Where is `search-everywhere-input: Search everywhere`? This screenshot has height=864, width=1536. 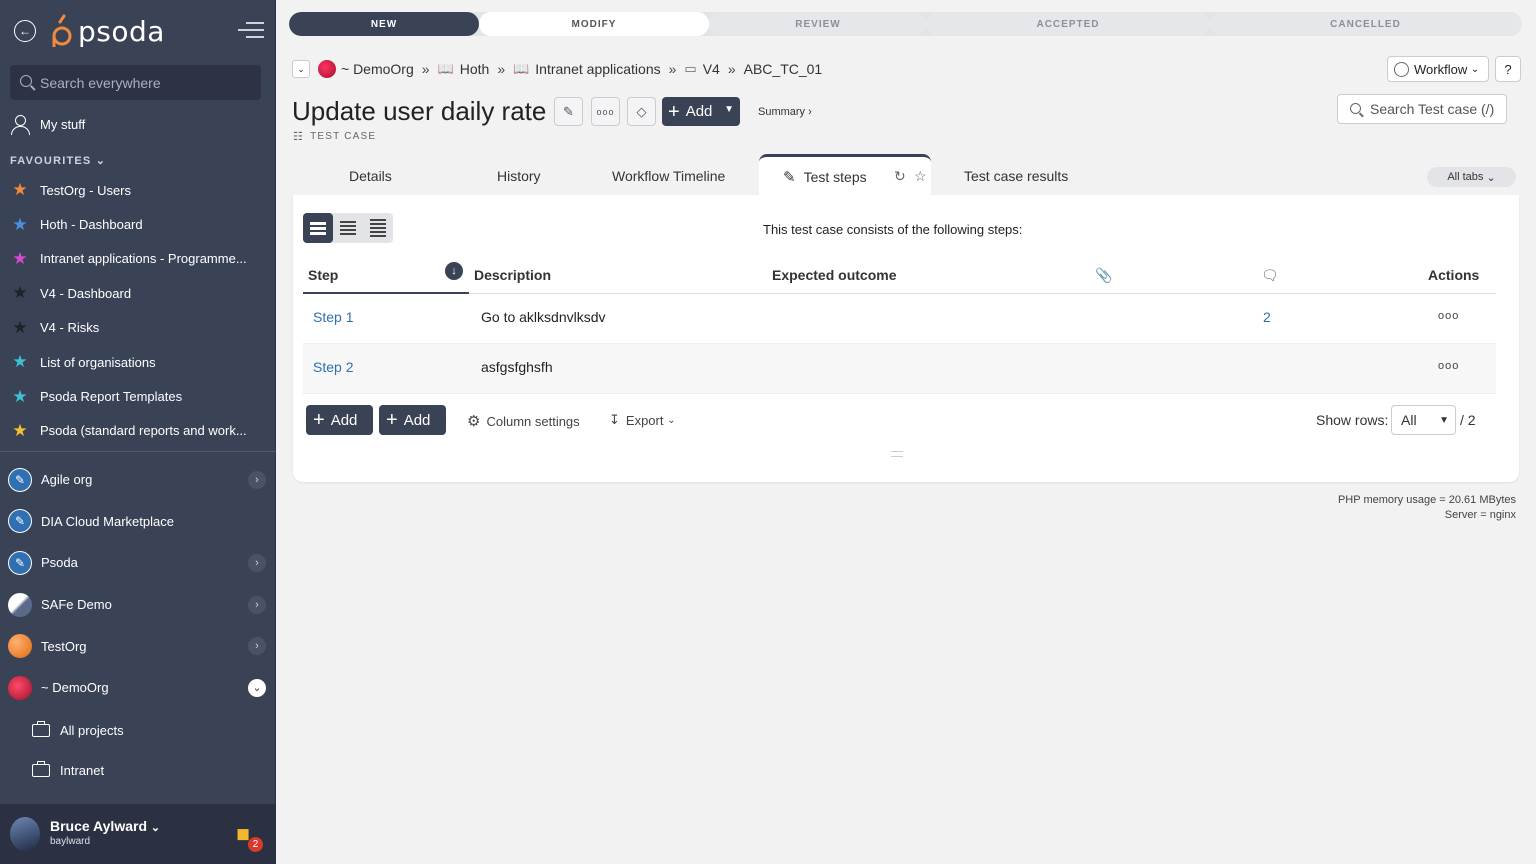
search-everywhere-input: Search everywhere is located at coordinates (135, 82).